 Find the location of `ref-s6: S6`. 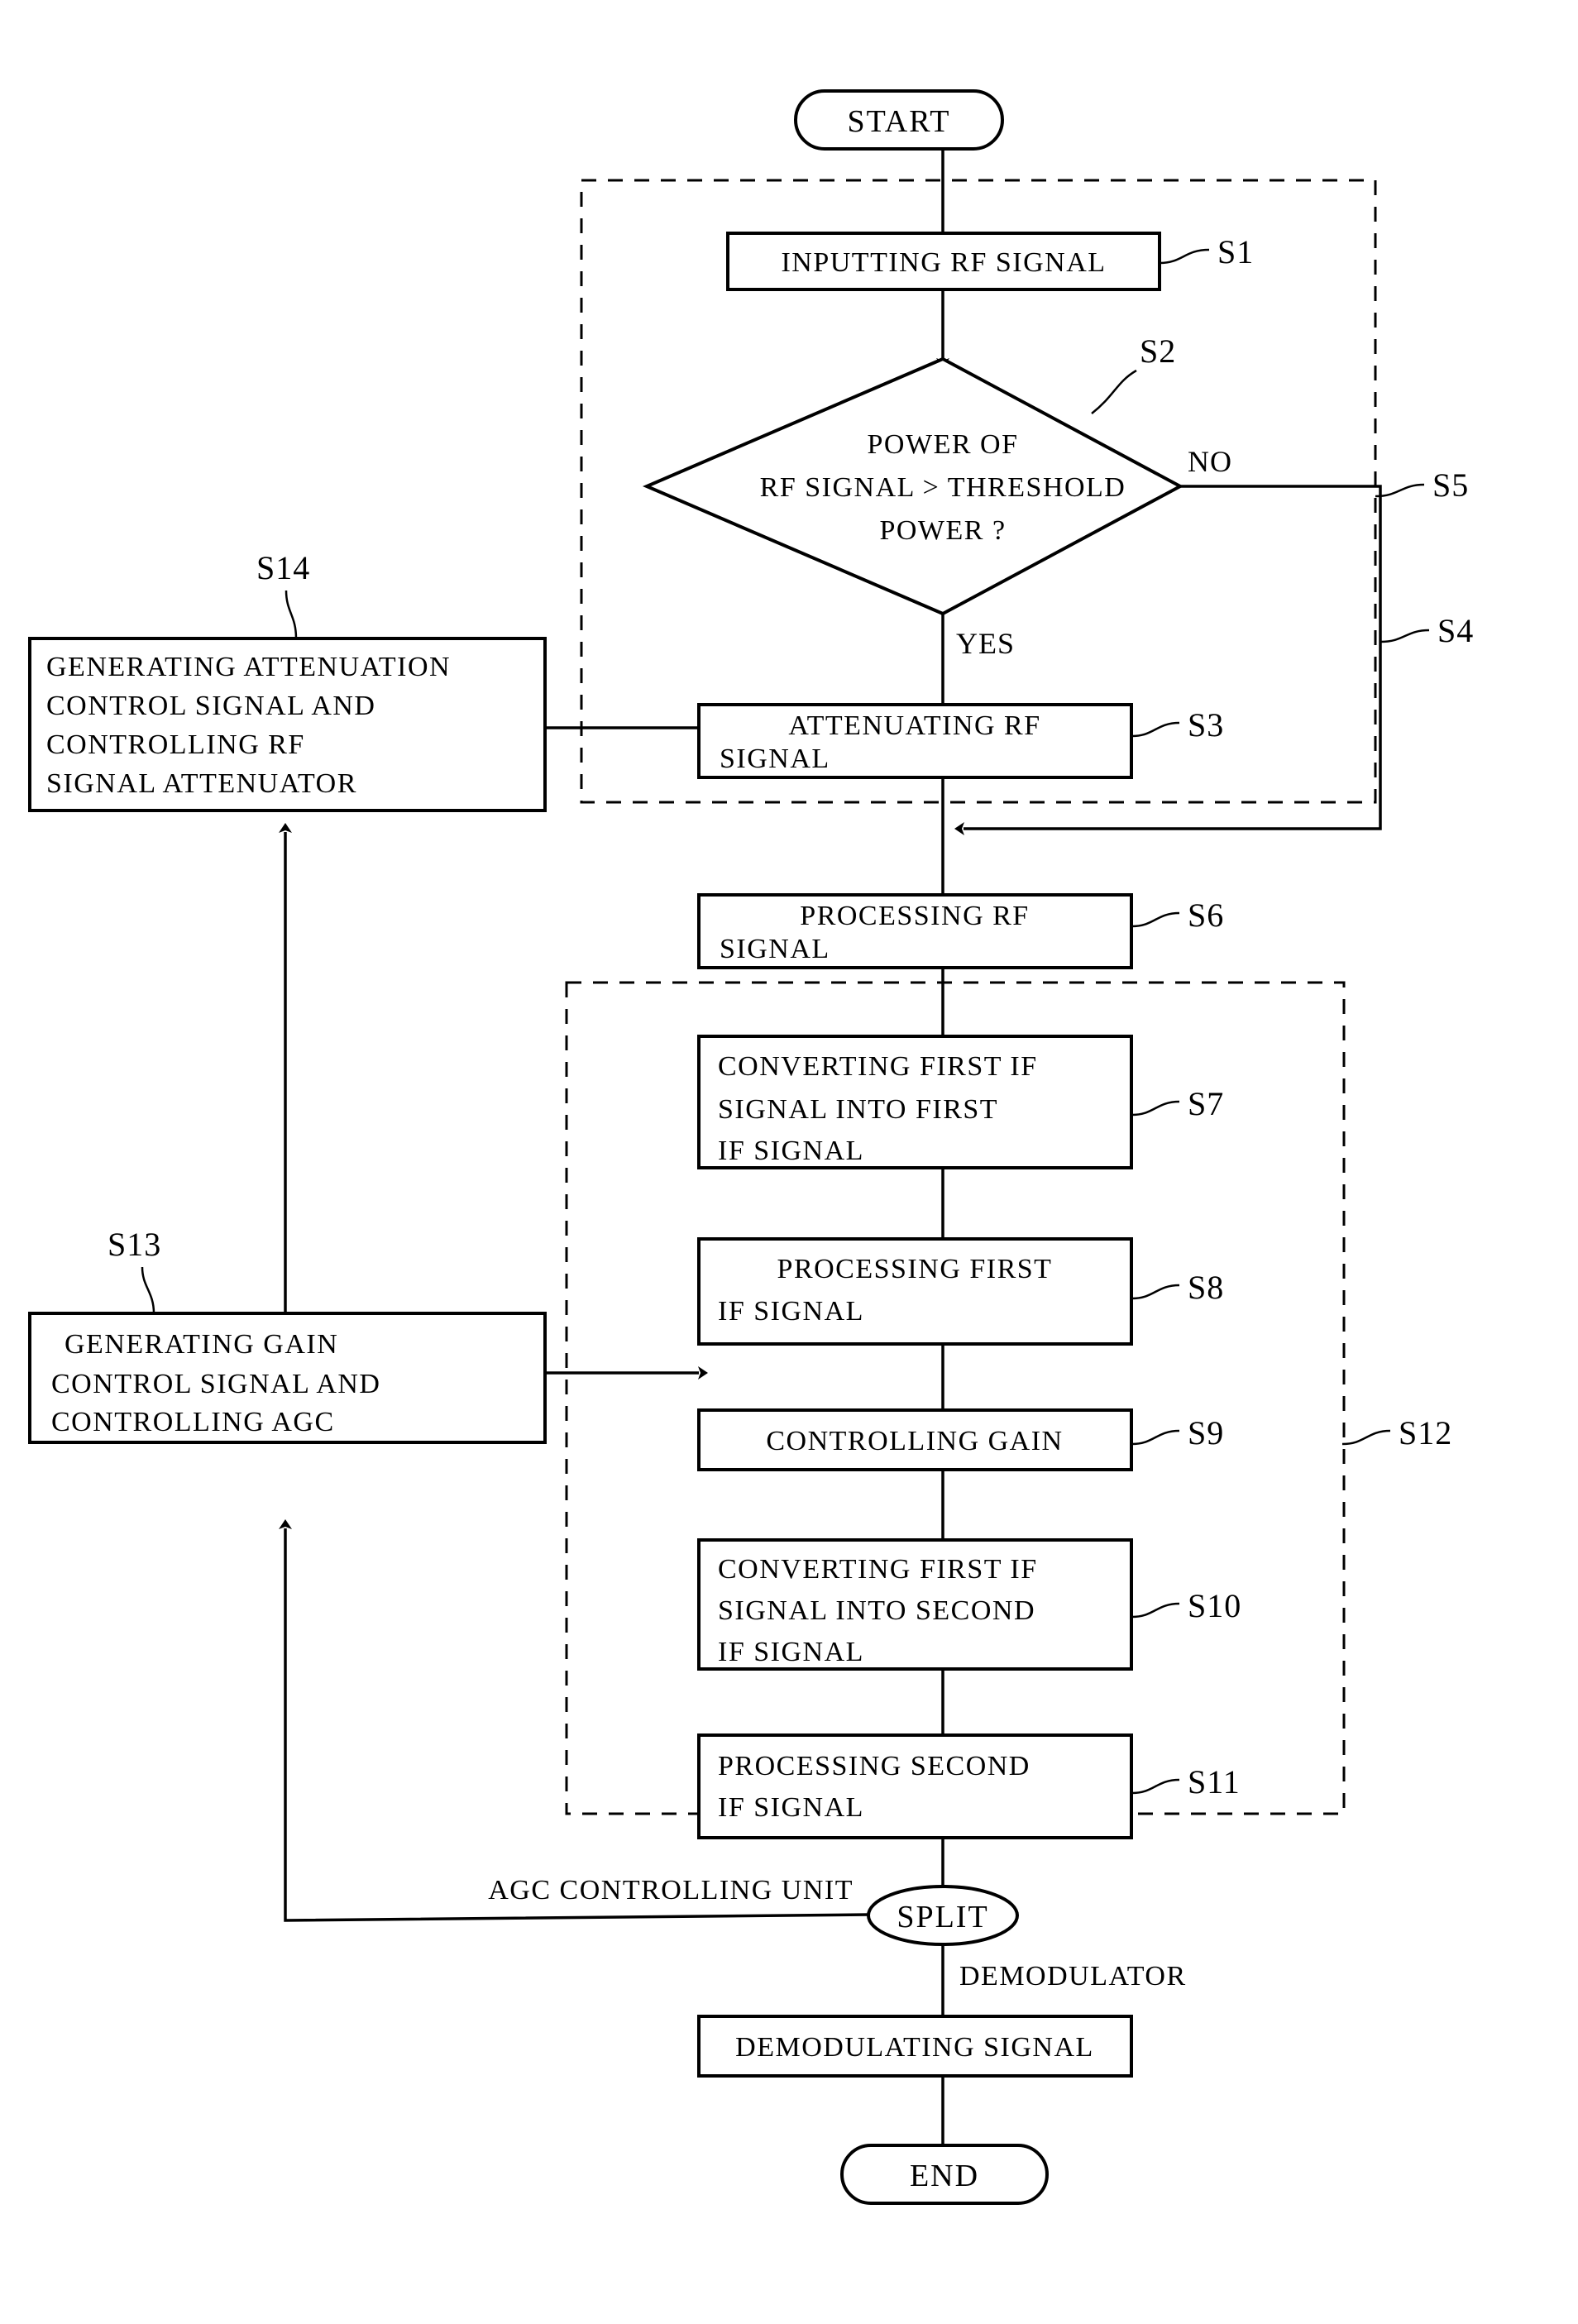

ref-s6: S6 is located at coordinates (1206, 916).